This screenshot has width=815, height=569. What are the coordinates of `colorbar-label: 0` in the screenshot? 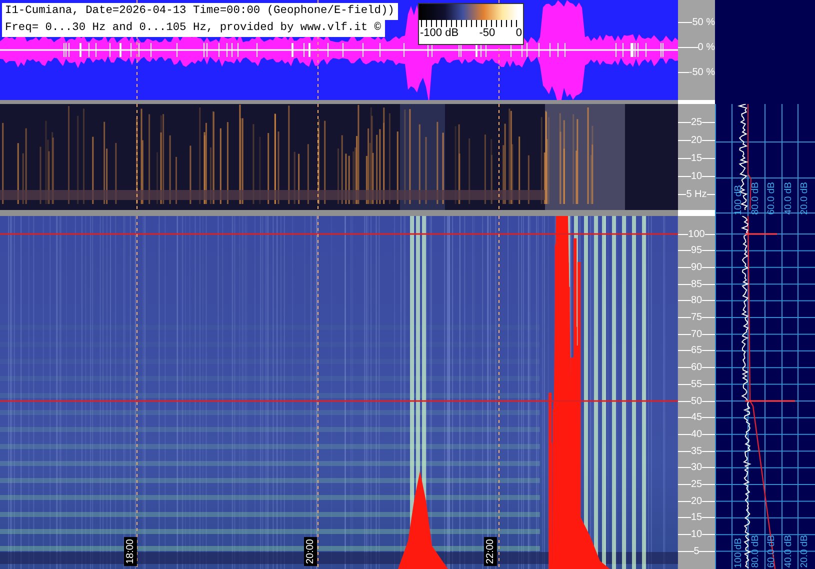 It's located at (519, 33).